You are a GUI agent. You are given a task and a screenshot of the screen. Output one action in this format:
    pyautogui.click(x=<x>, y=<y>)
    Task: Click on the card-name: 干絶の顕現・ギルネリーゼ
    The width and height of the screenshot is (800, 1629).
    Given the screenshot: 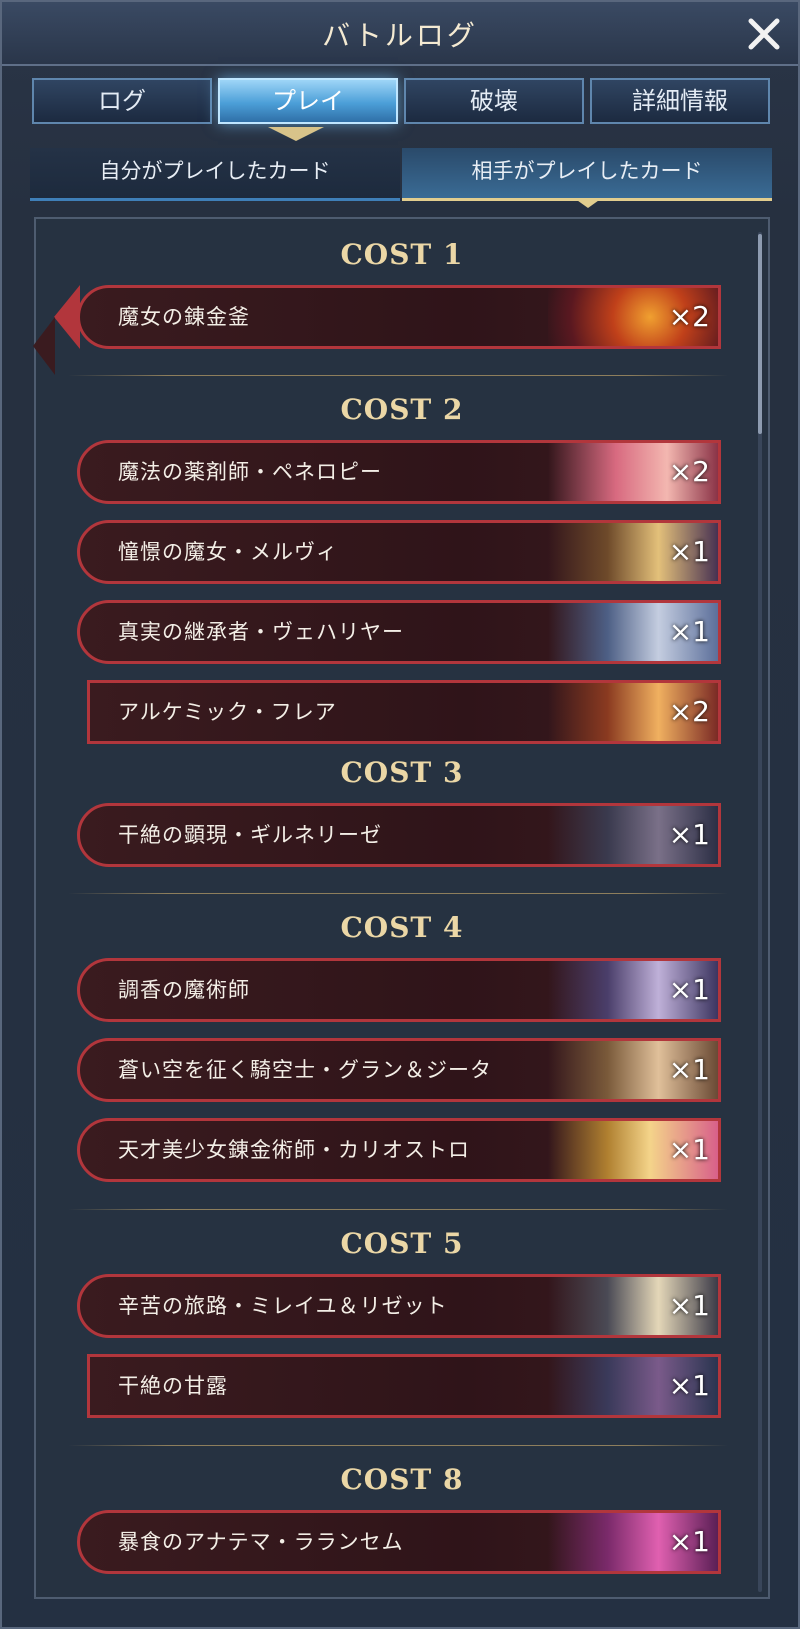 What is the action you would take?
    pyautogui.click(x=250, y=835)
    